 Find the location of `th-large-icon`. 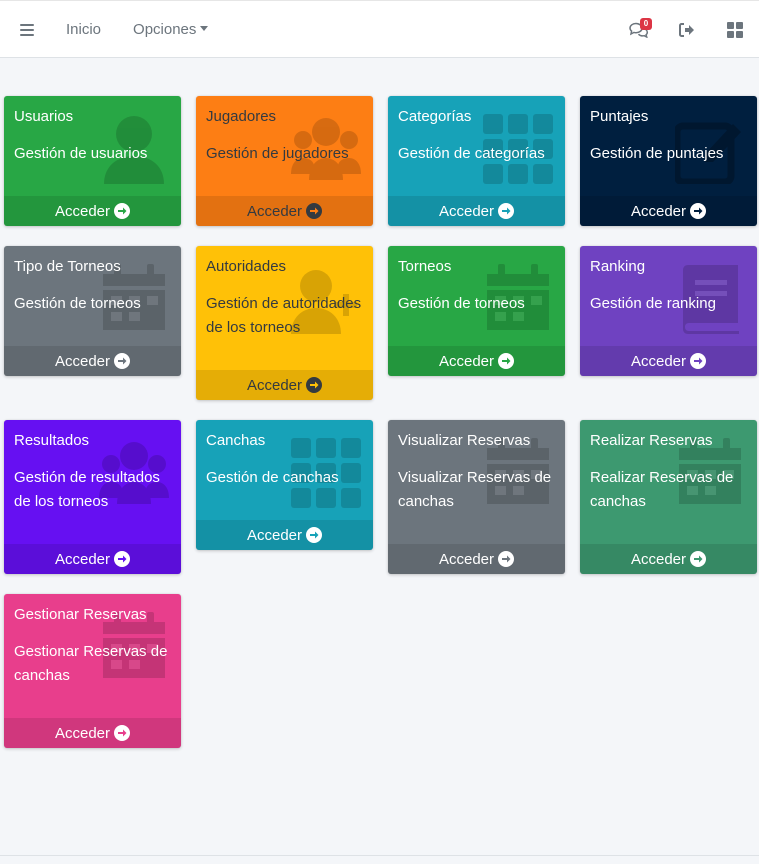

th-large-icon is located at coordinates (735, 29).